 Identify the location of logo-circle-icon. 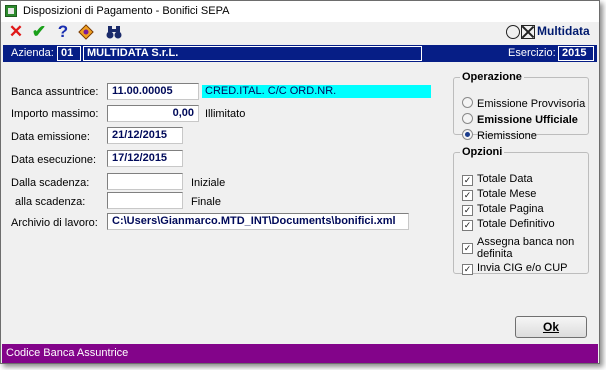
(513, 32).